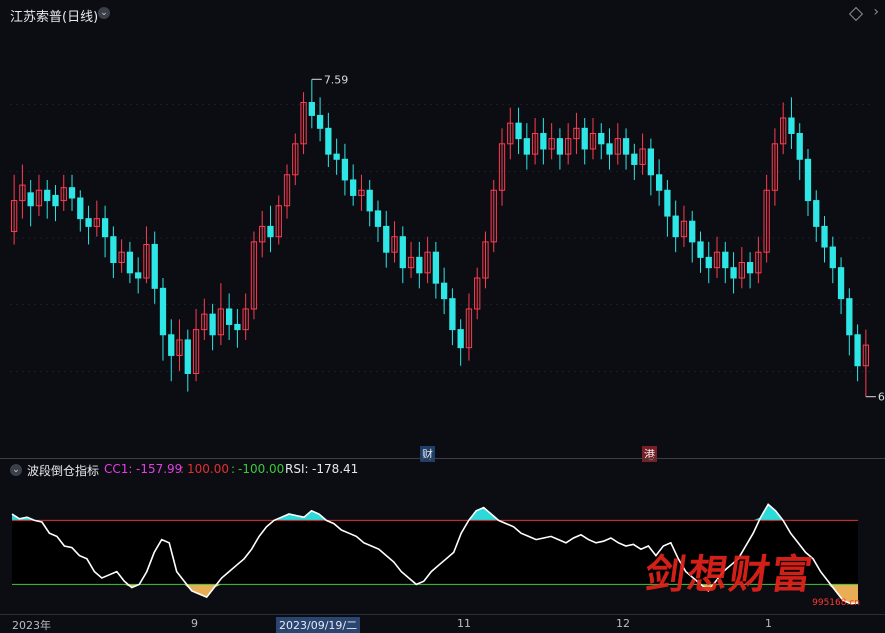  I want to click on sep-1: :, so click(182, 469).